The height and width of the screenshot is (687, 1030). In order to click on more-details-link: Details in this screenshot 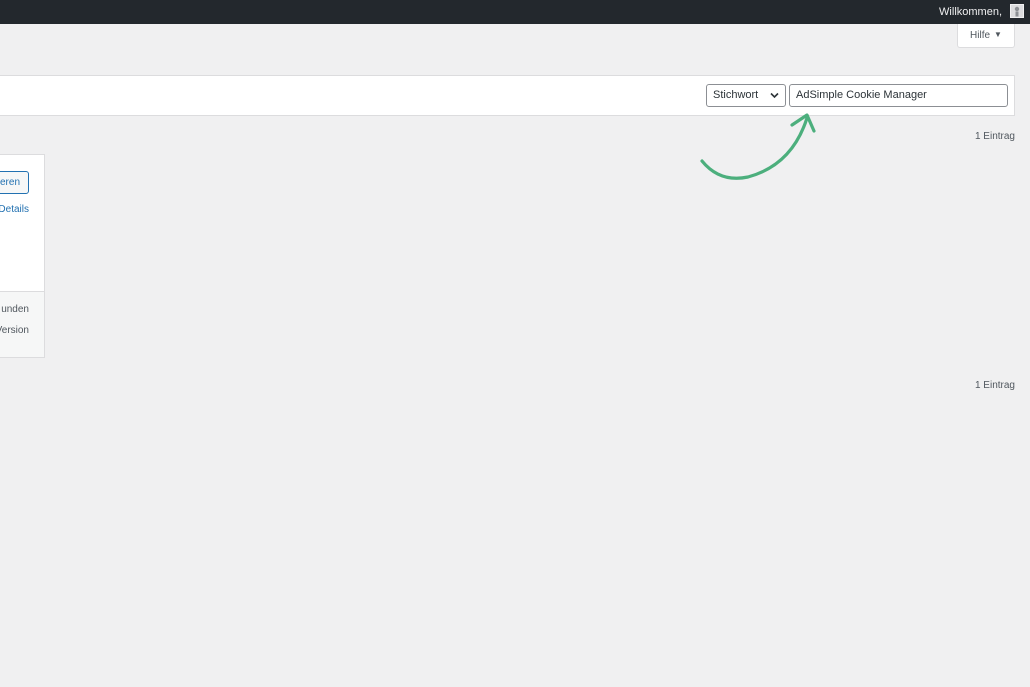, I will do `click(14, 209)`.